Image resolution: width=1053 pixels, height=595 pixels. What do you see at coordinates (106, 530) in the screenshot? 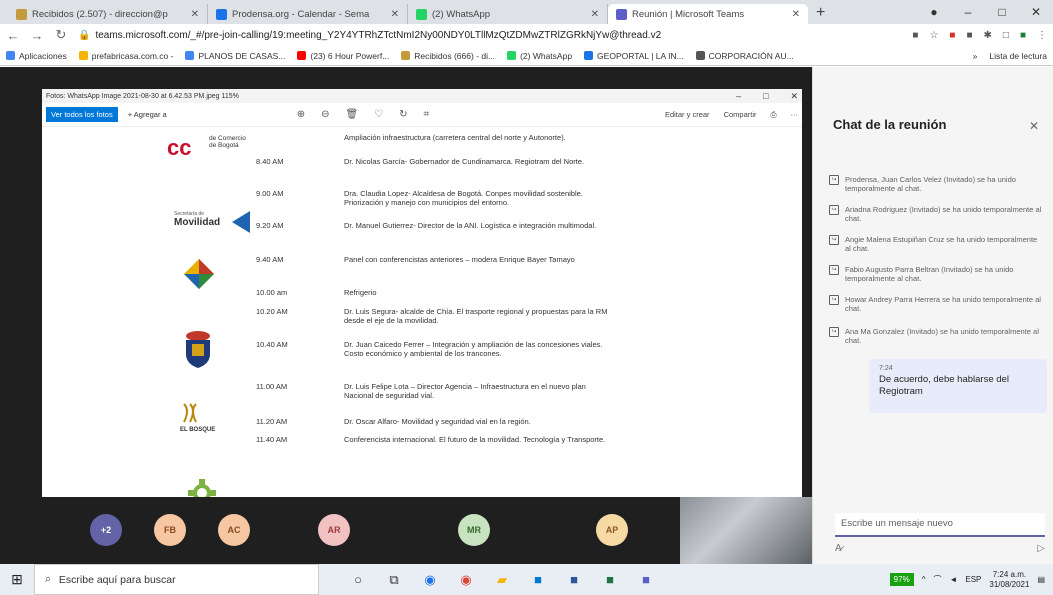
I see `participant-avatar: +2` at bounding box center [106, 530].